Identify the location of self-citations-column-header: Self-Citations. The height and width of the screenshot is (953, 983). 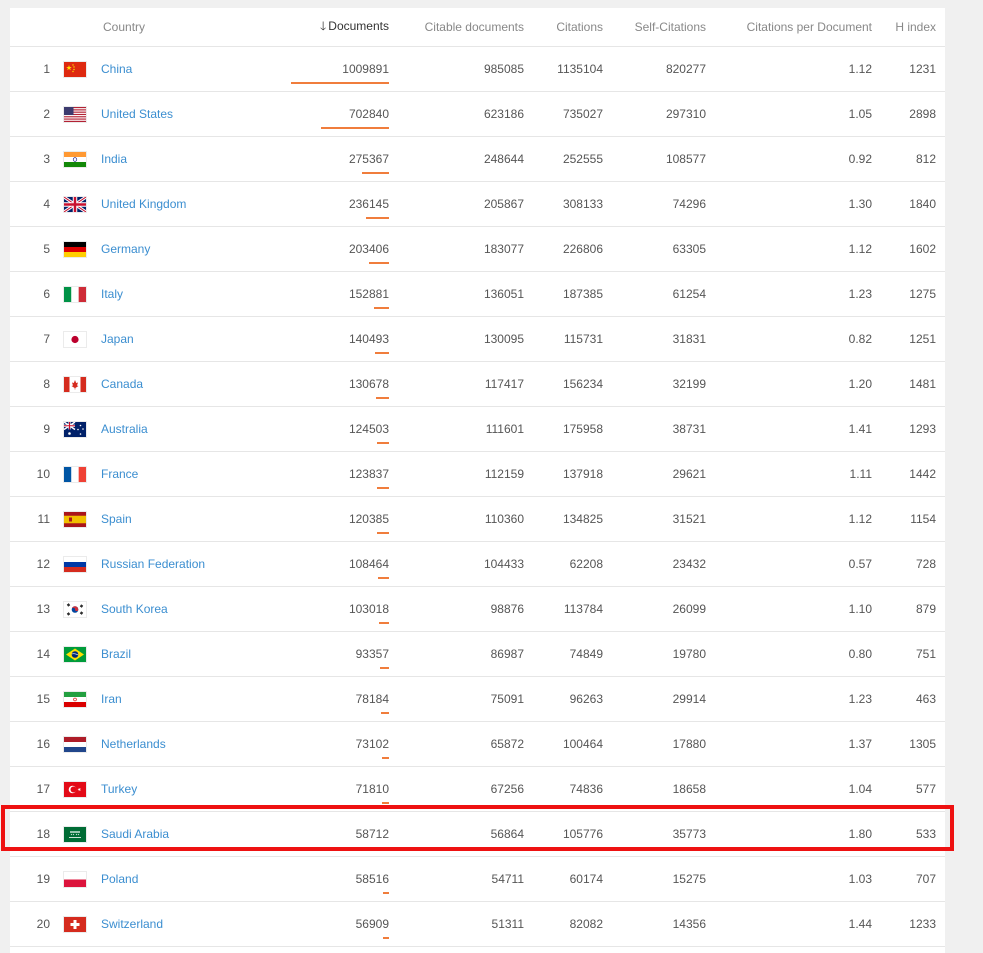
(654, 27).